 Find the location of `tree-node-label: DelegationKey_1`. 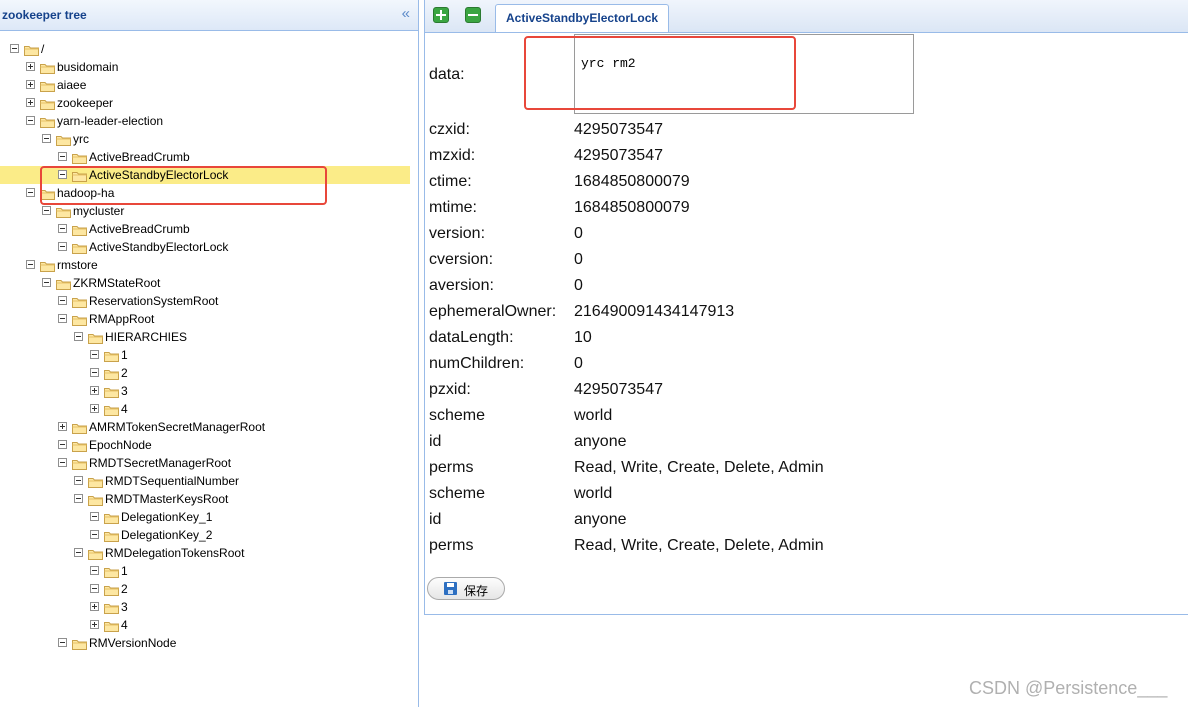

tree-node-label: DelegationKey_1 is located at coordinates (166, 517).